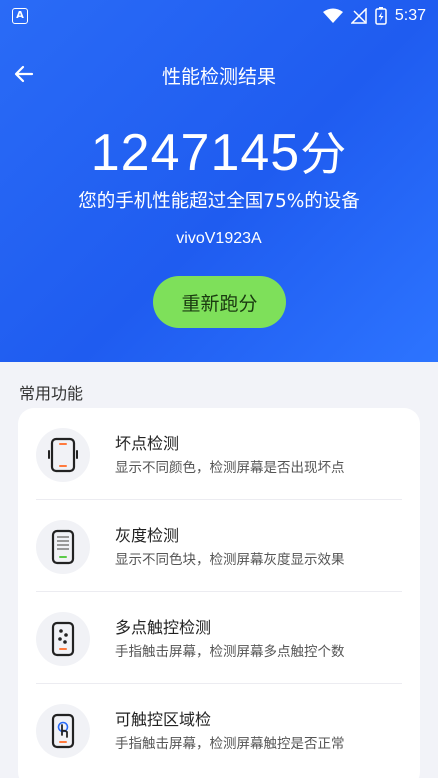 The image size is (438, 778). Describe the element at coordinates (230, 560) in the screenshot. I see `feature-description: 显示不同色块，检测屏幕灰度显示效果` at that location.